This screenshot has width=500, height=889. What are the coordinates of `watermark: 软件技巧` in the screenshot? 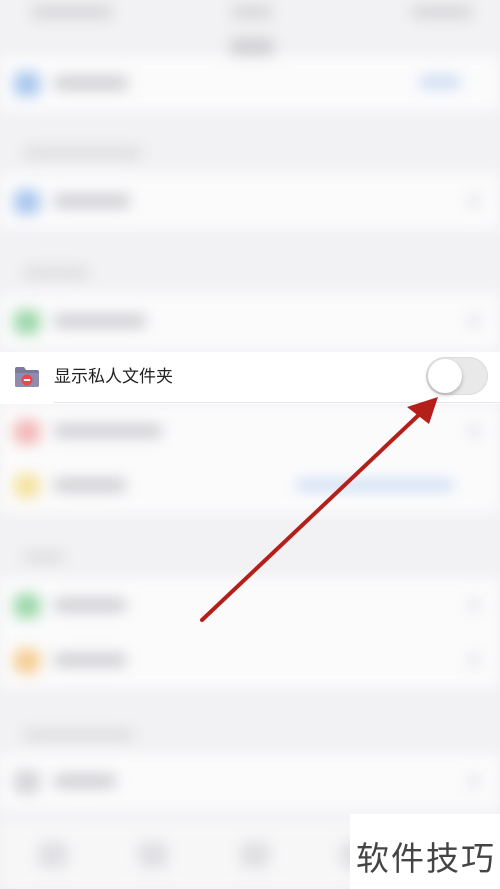 It's located at (425, 851).